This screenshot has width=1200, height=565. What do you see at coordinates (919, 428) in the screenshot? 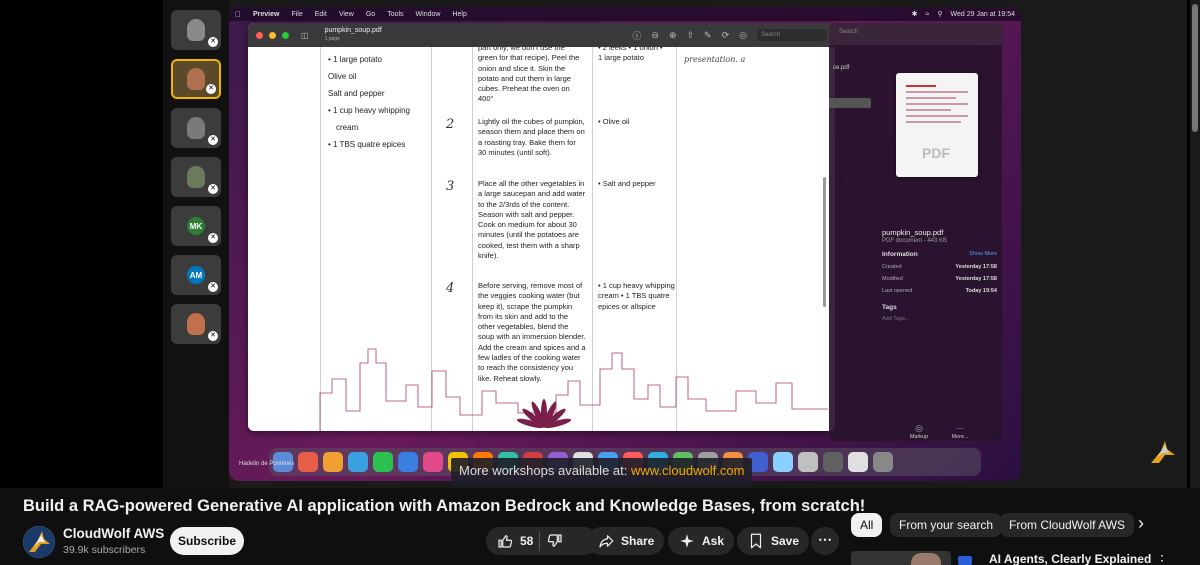
I see `markup-icon: ◎` at bounding box center [919, 428].